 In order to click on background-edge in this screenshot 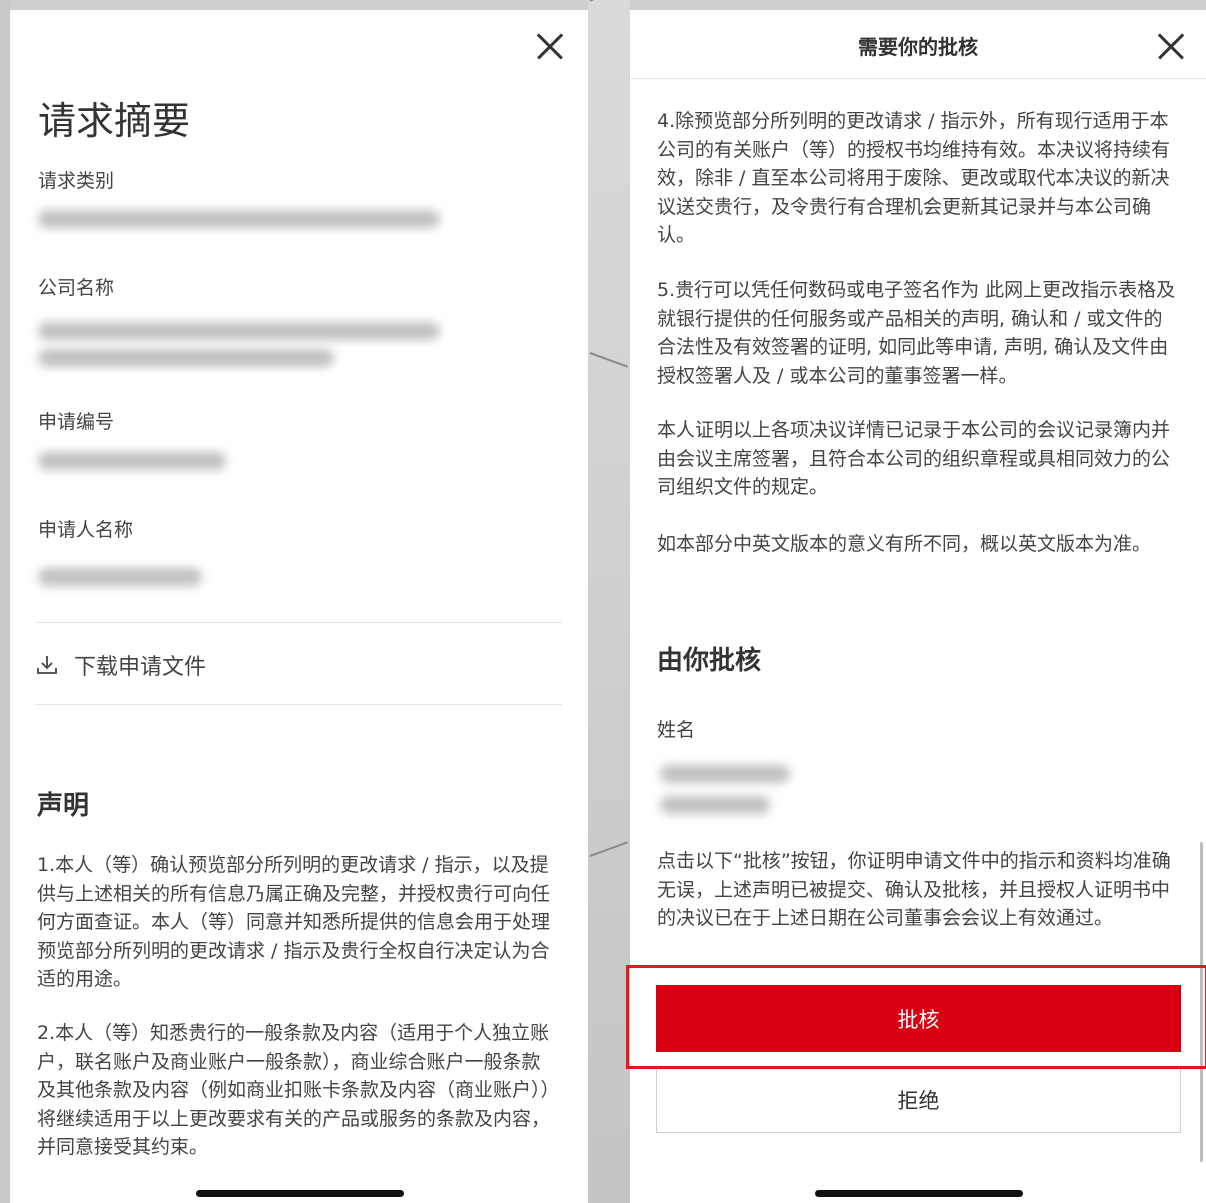, I will do `click(5, 601)`.